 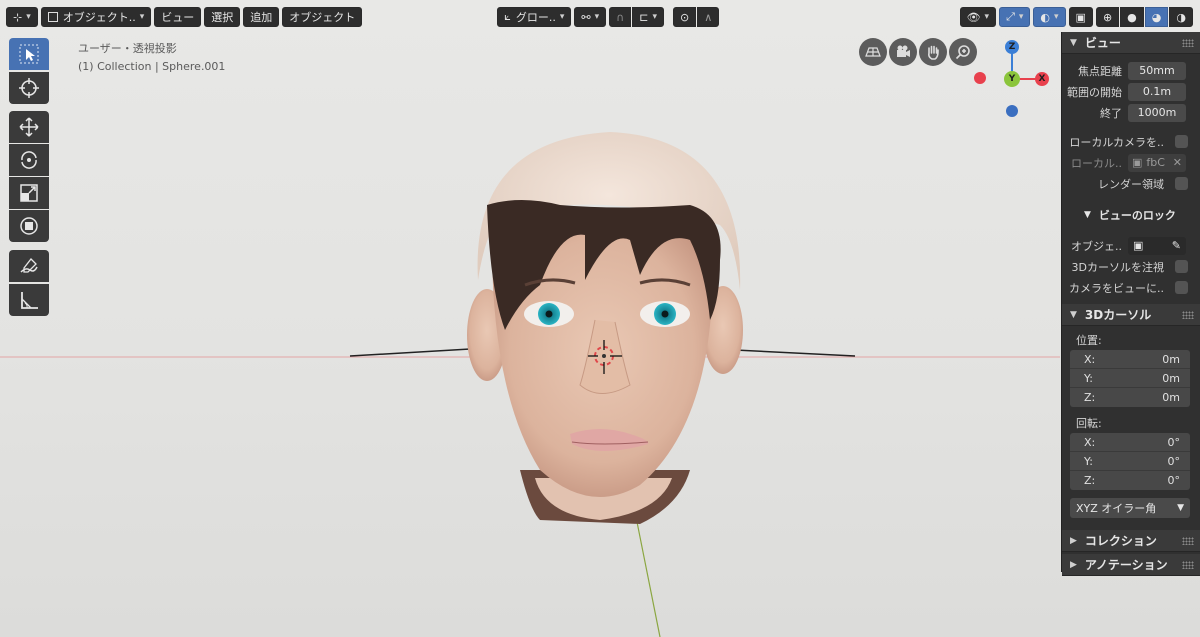 What do you see at coordinates (1174, 480) in the screenshot?
I see `axis-value: 0°` at bounding box center [1174, 480].